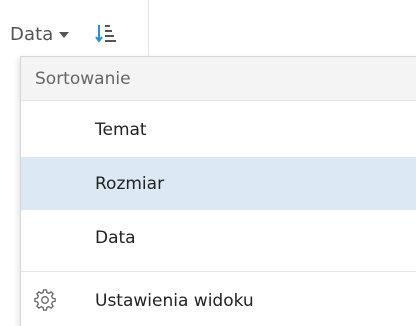 The height and width of the screenshot is (326, 416). What do you see at coordinates (121, 129) in the screenshot?
I see `menu-item-label: Temat` at bounding box center [121, 129].